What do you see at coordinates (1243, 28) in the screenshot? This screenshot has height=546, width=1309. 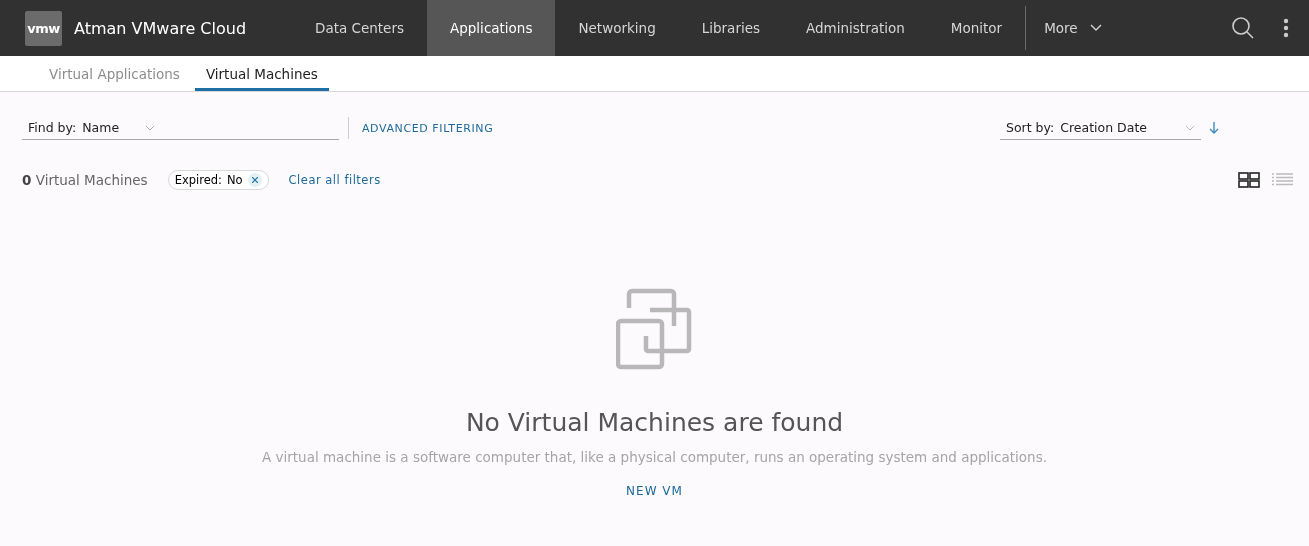 I see `search-icon` at bounding box center [1243, 28].